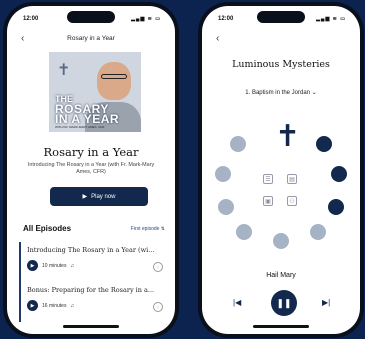 This screenshot has width=365, height=339. I want to click on image-icon: ▣, so click(268, 201).